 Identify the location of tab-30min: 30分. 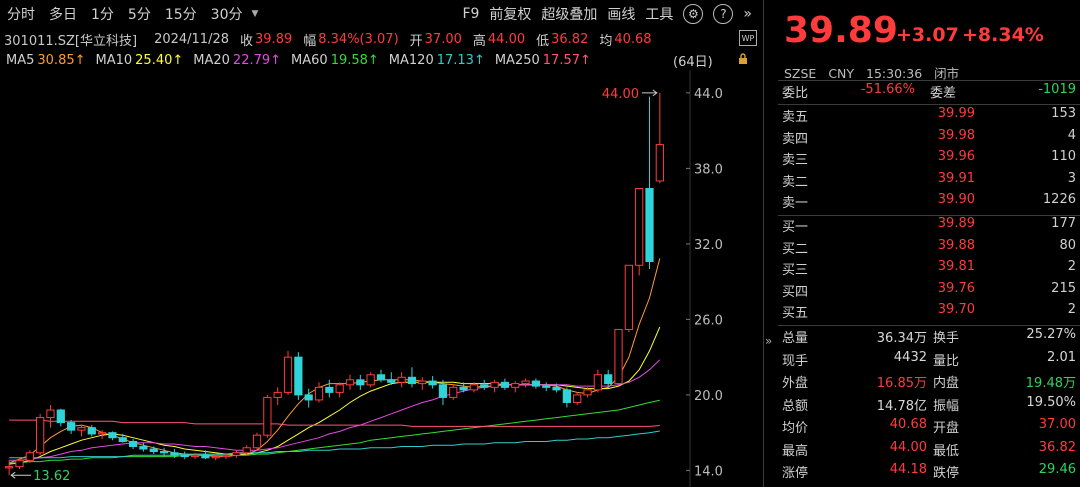
(227, 14).